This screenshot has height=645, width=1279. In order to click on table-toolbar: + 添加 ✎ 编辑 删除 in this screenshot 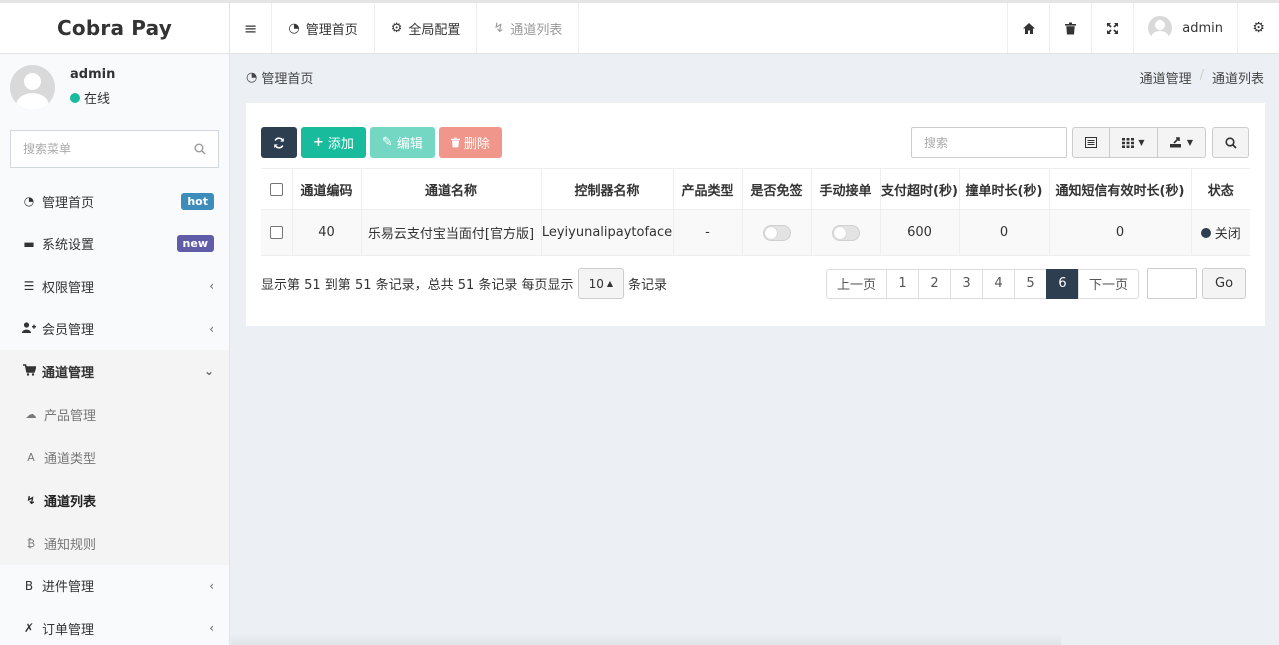, I will do `click(381, 142)`.